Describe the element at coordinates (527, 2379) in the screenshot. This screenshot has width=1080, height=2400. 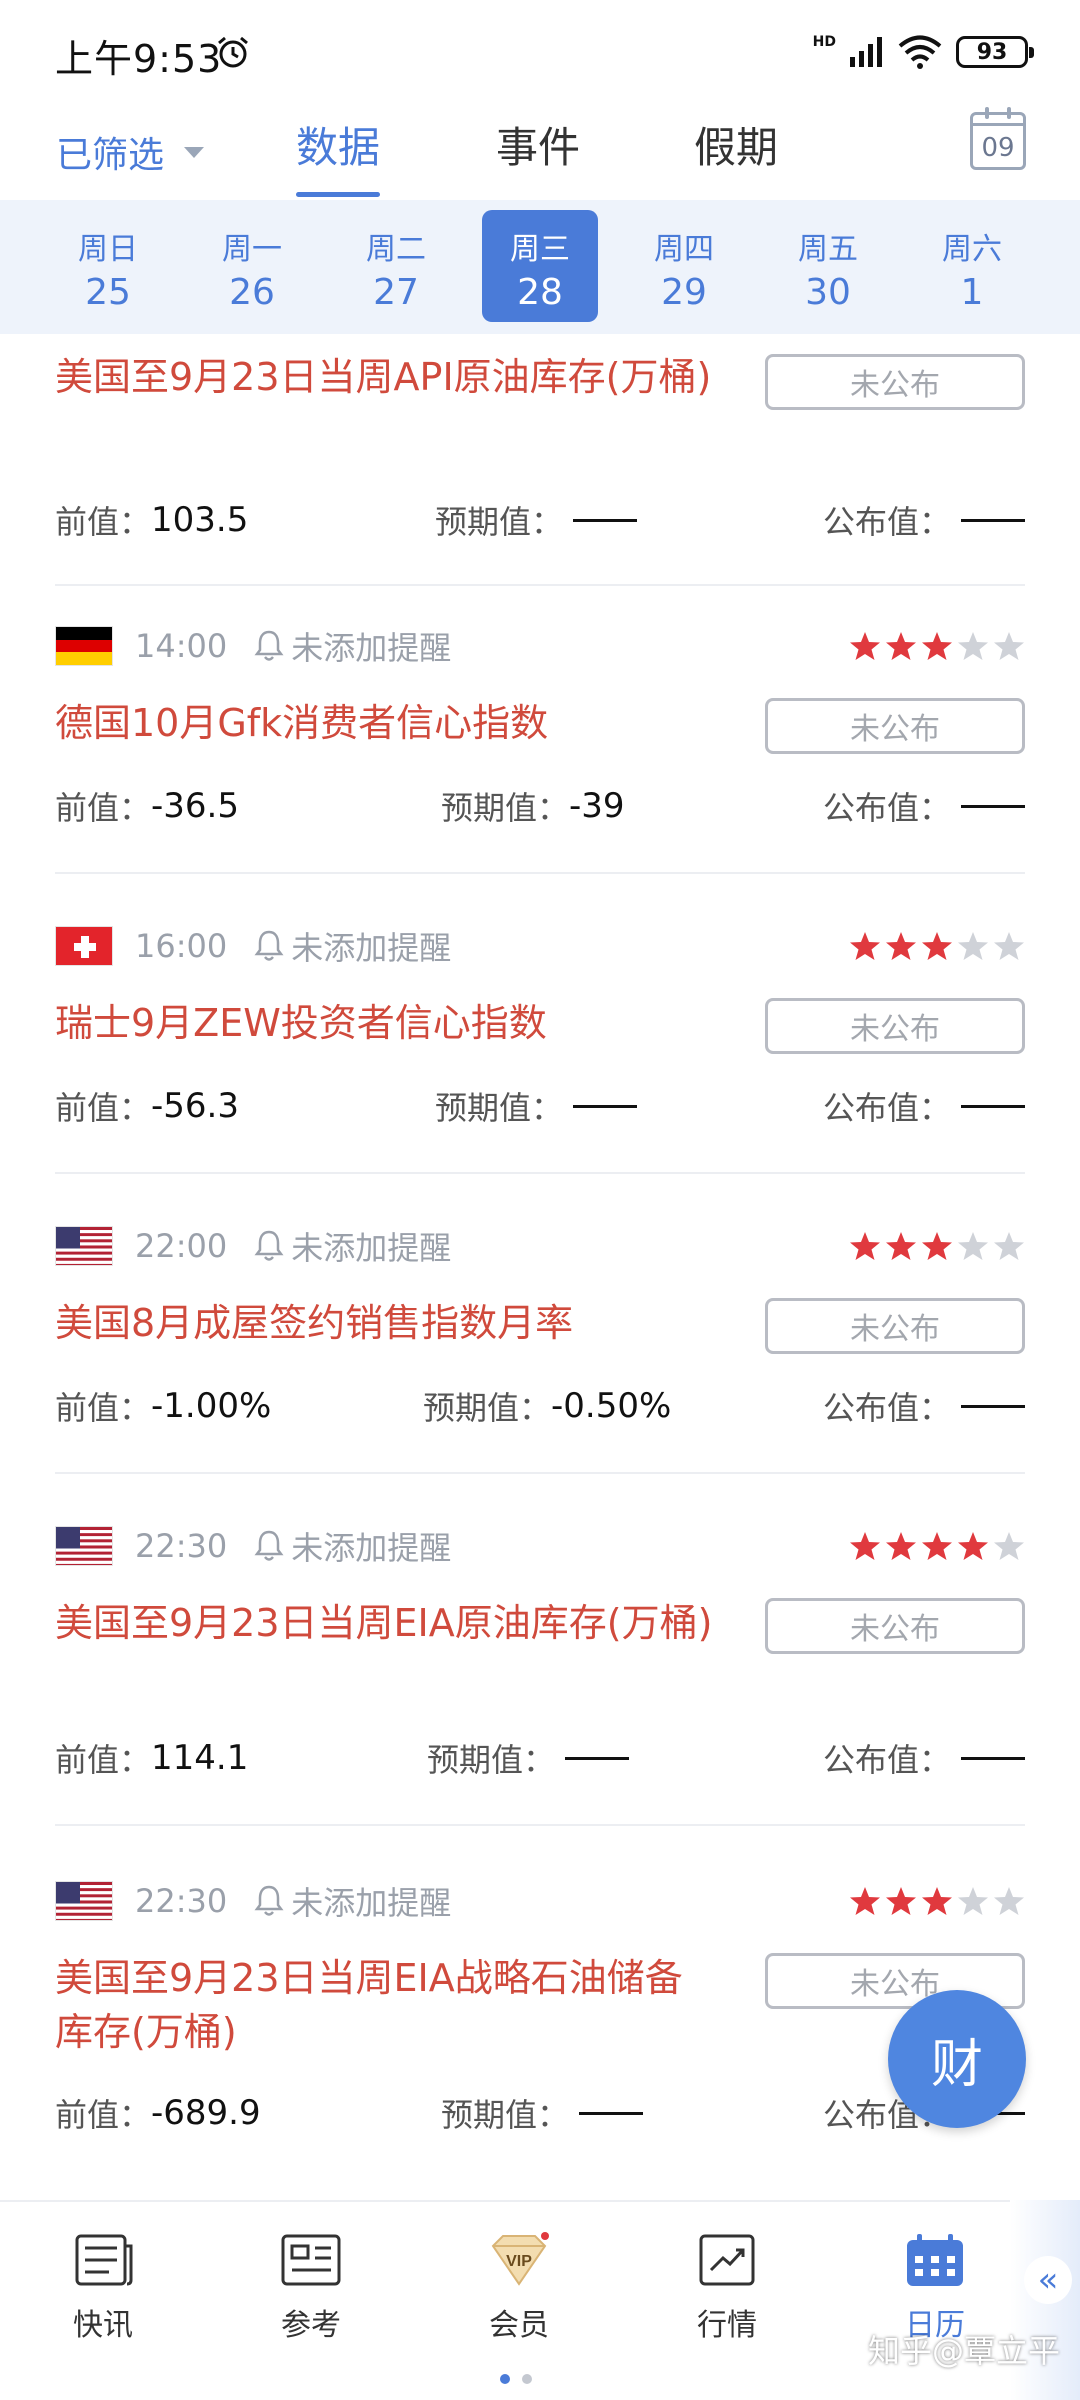
I see `page-dot` at that location.